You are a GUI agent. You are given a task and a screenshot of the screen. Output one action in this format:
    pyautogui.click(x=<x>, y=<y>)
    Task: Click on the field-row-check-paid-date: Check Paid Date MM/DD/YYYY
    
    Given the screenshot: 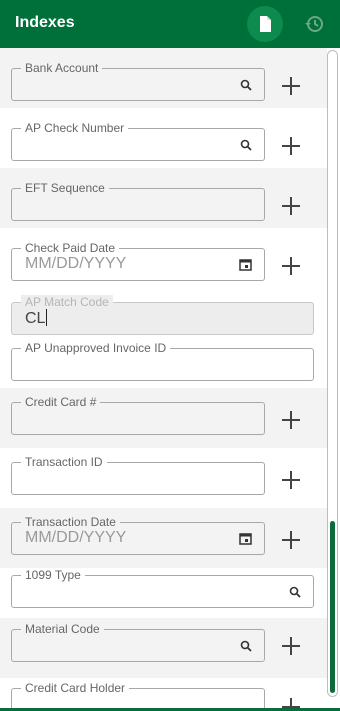 What is the action you would take?
    pyautogui.click(x=163, y=258)
    